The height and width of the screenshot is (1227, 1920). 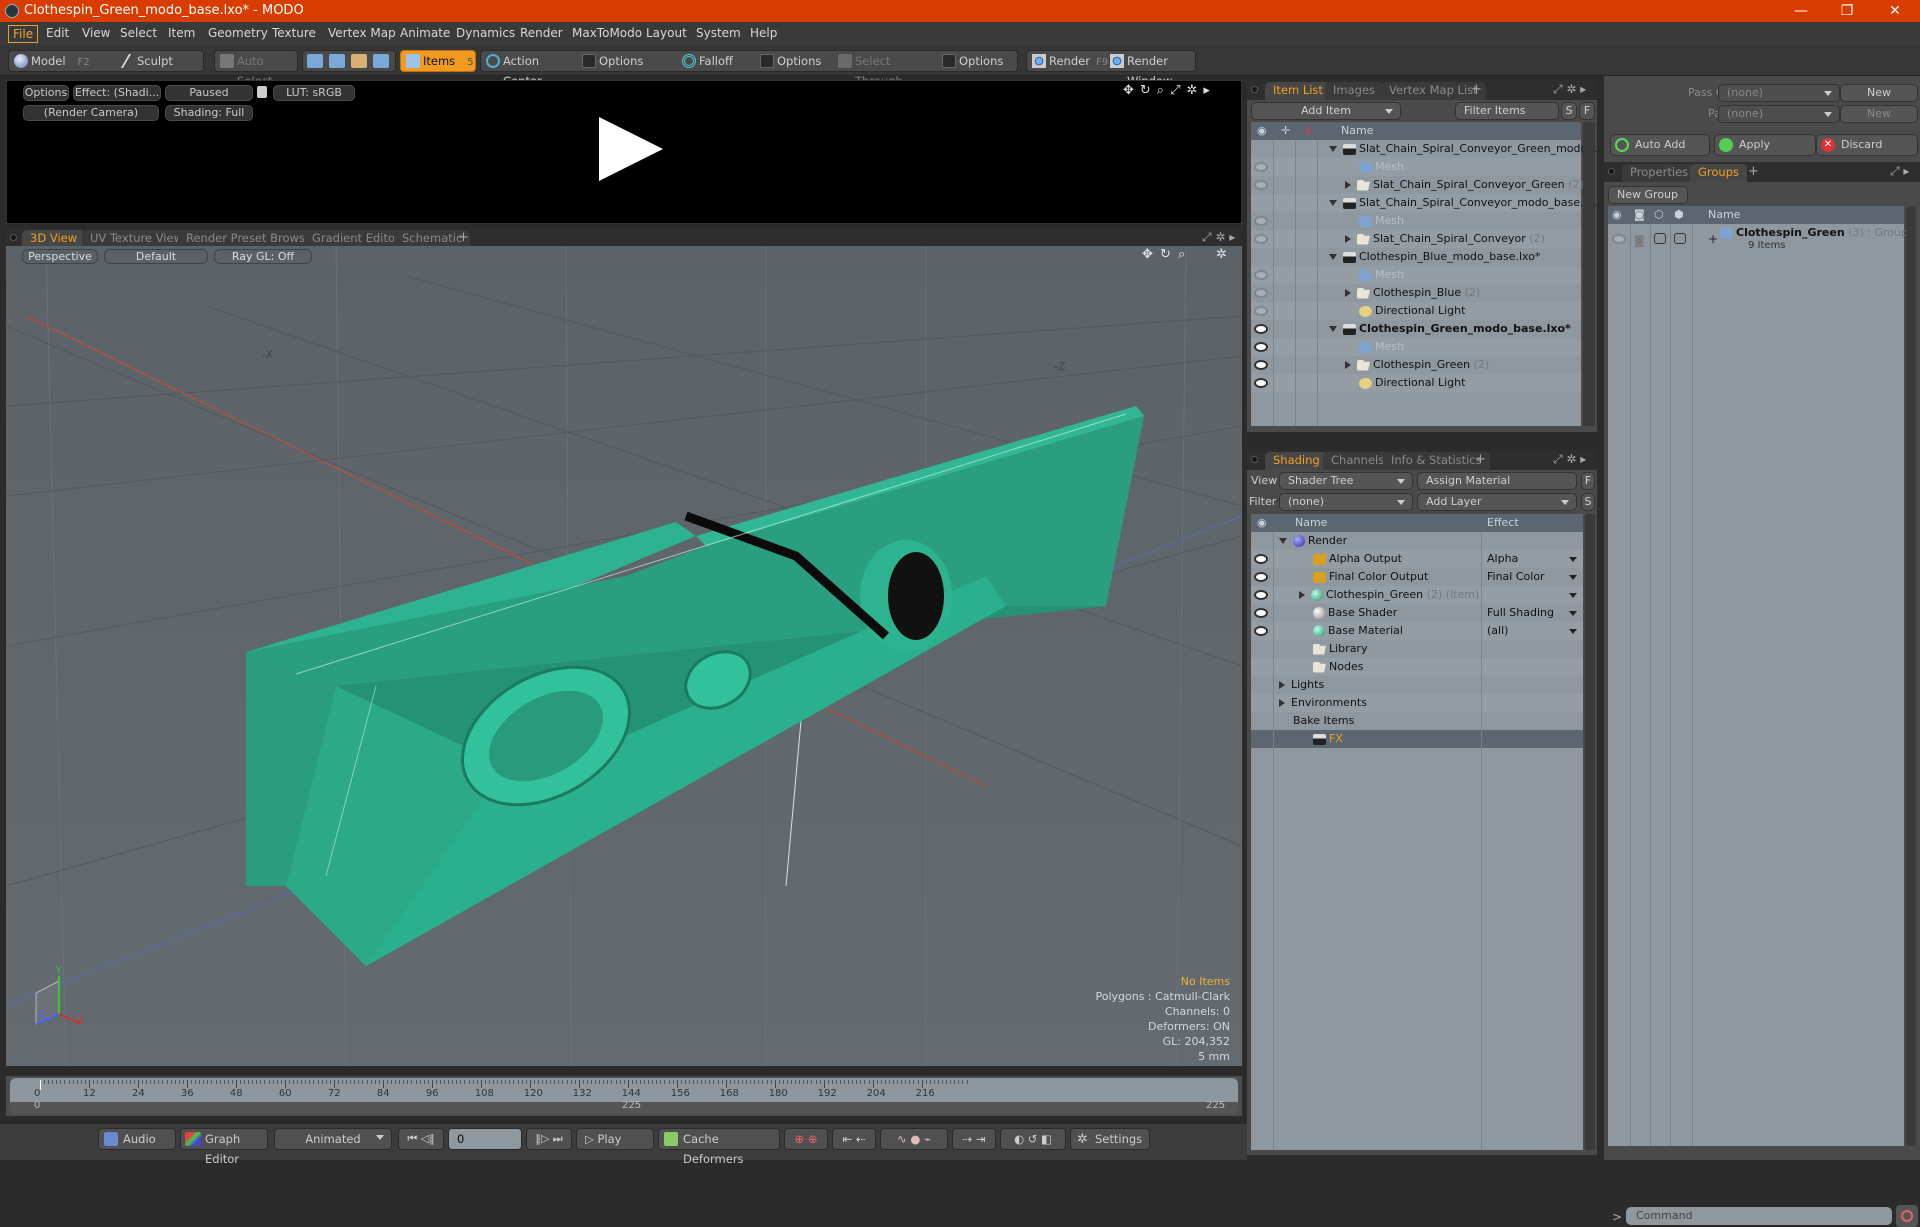 What do you see at coordinates (716, 61) in the screenshot?
I see `falloff-button: Falloff` at bounding box center [716, 61].